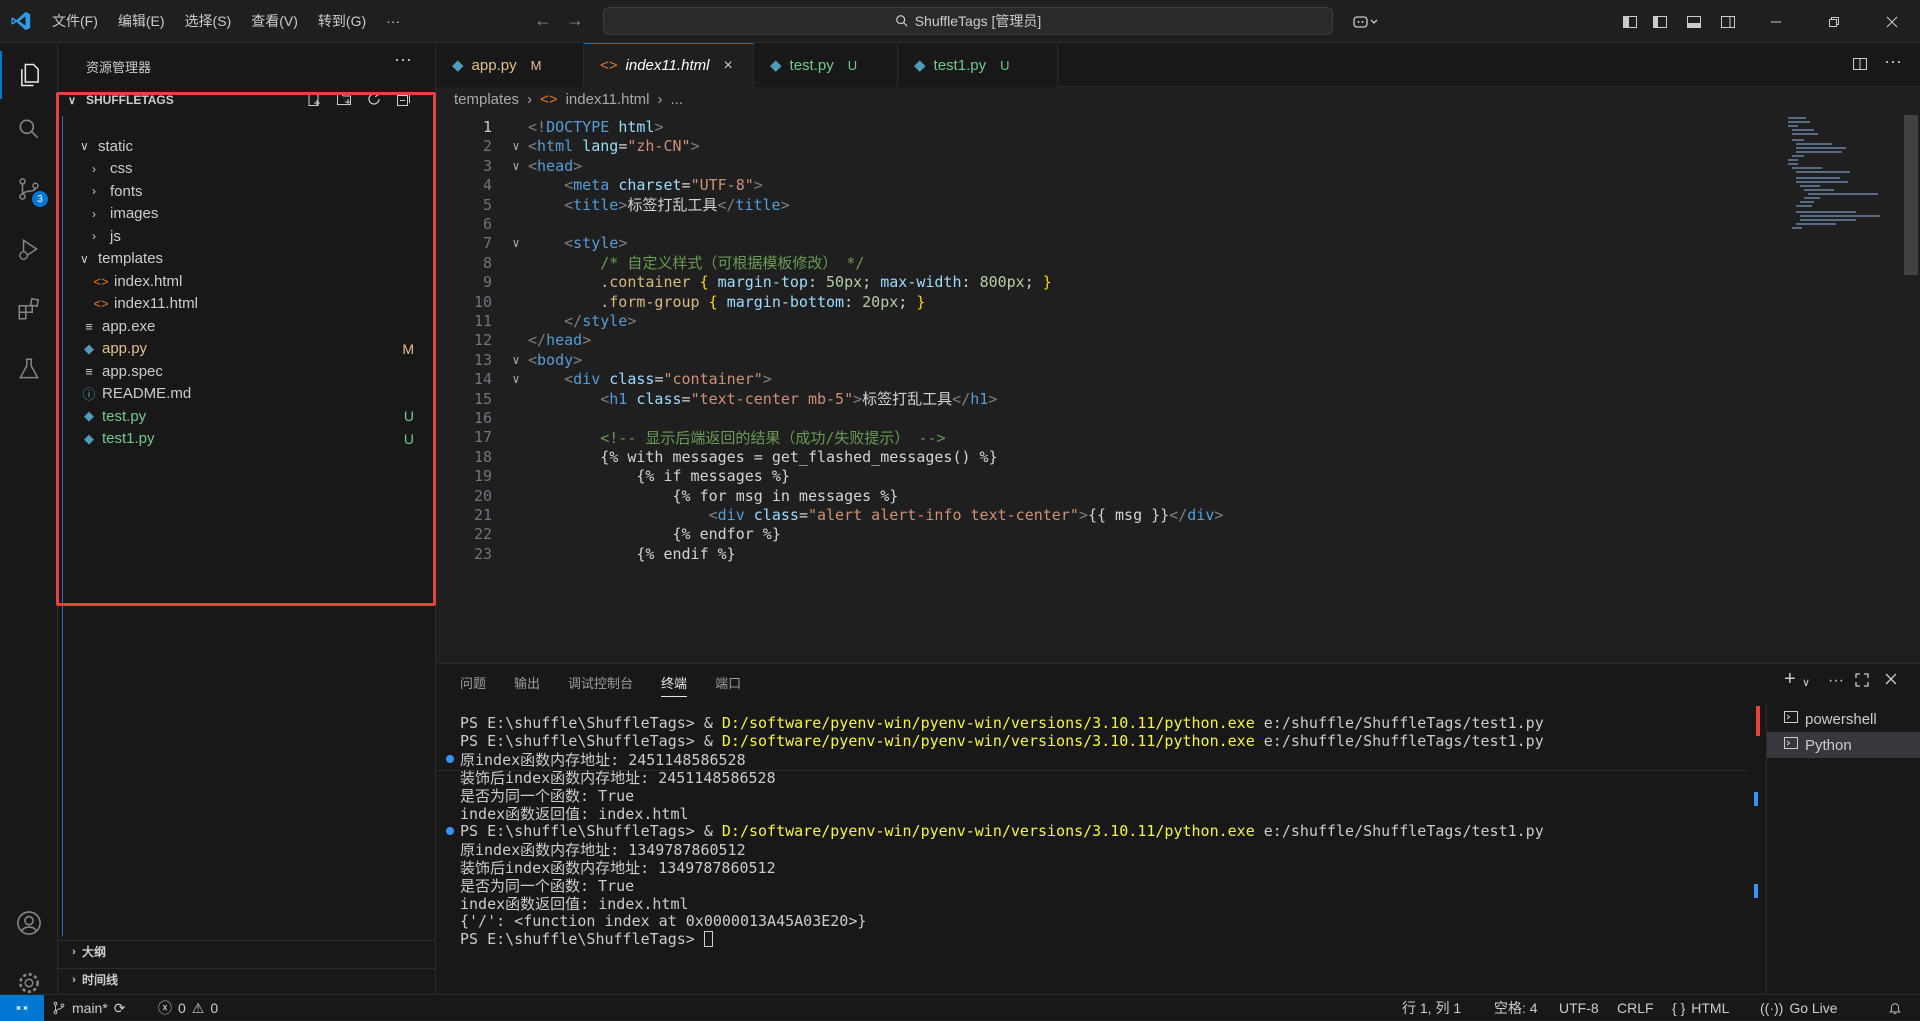  Describe the element at coordinates (1836, 681) in the screenshot. I see `panel-more-icon: ···` at that location.